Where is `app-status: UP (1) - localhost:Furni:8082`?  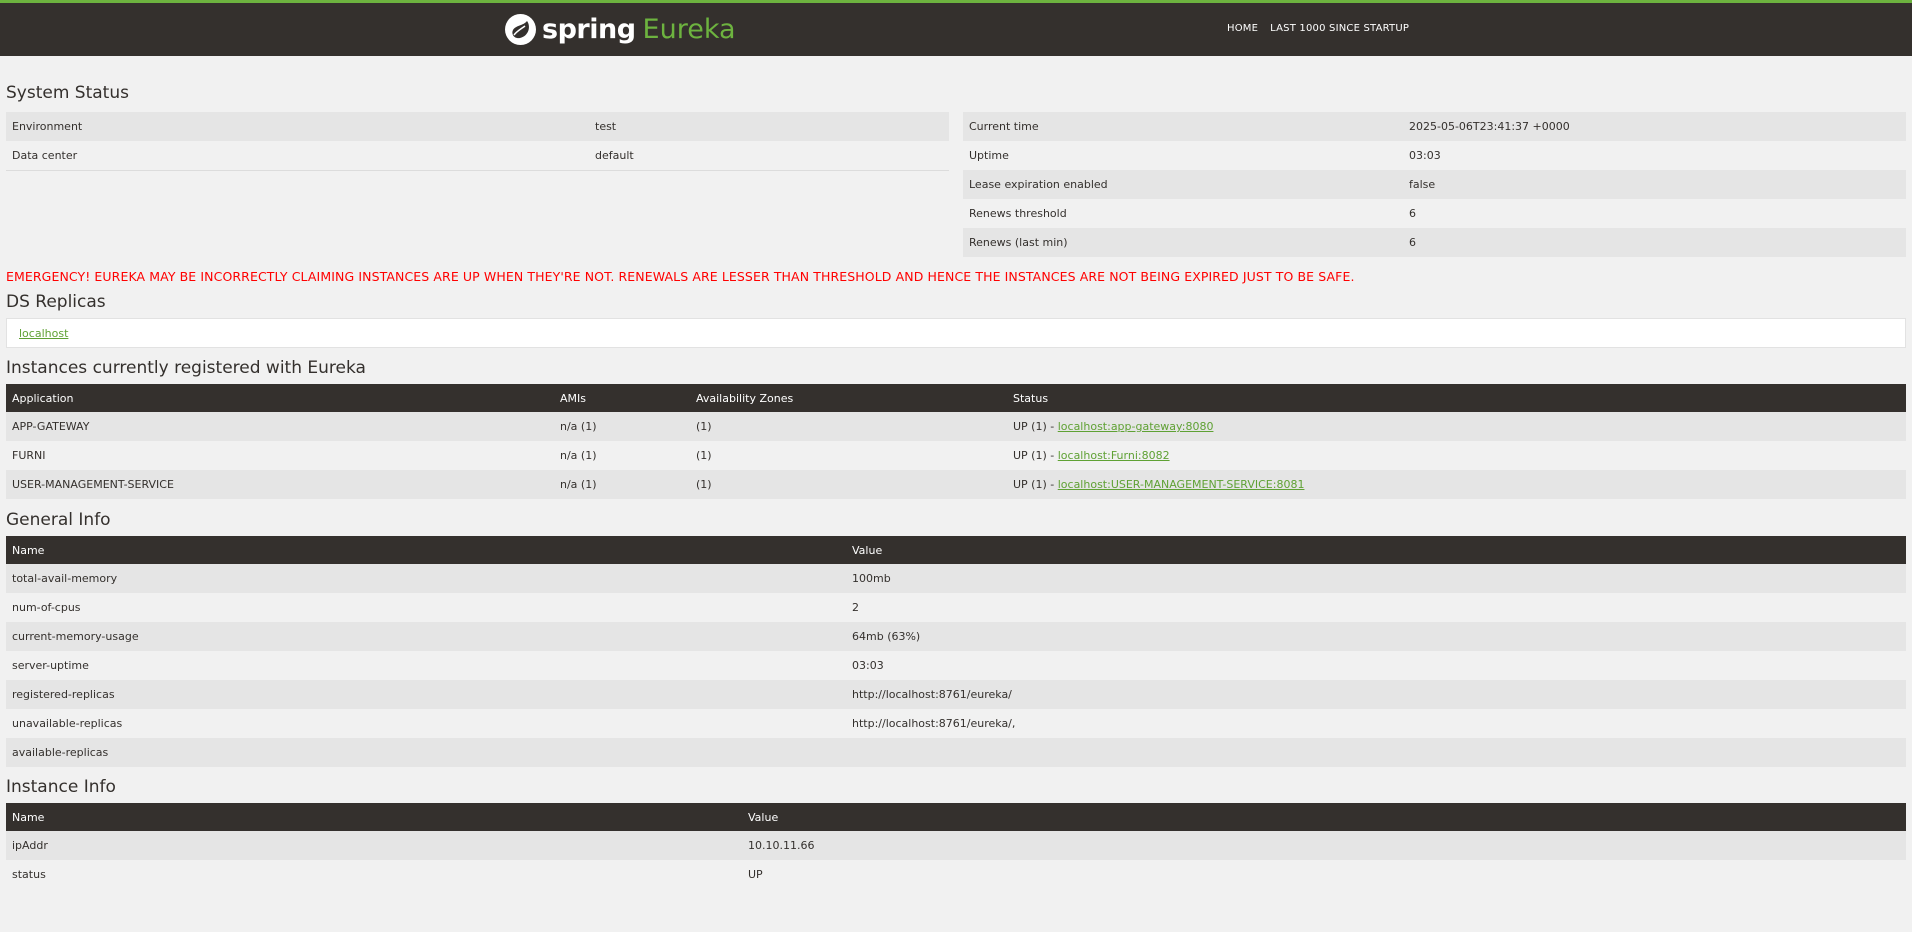 app-status: UP (1) - localhost:Furni:8082 is located at coordinates (1456, 455).